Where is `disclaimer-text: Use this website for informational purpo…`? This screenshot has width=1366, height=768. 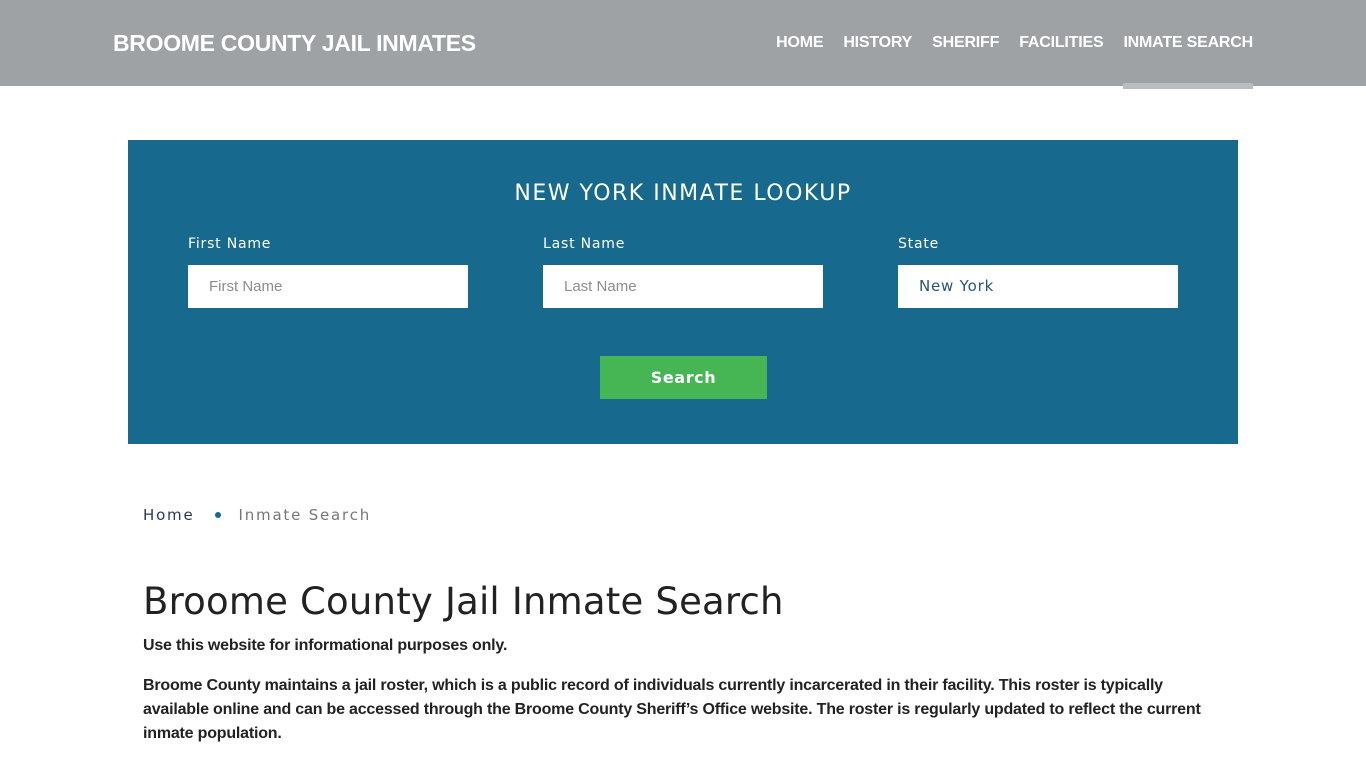
disclaimer-text: Use this website for informational purpo… is located at coordinates (325, 645).